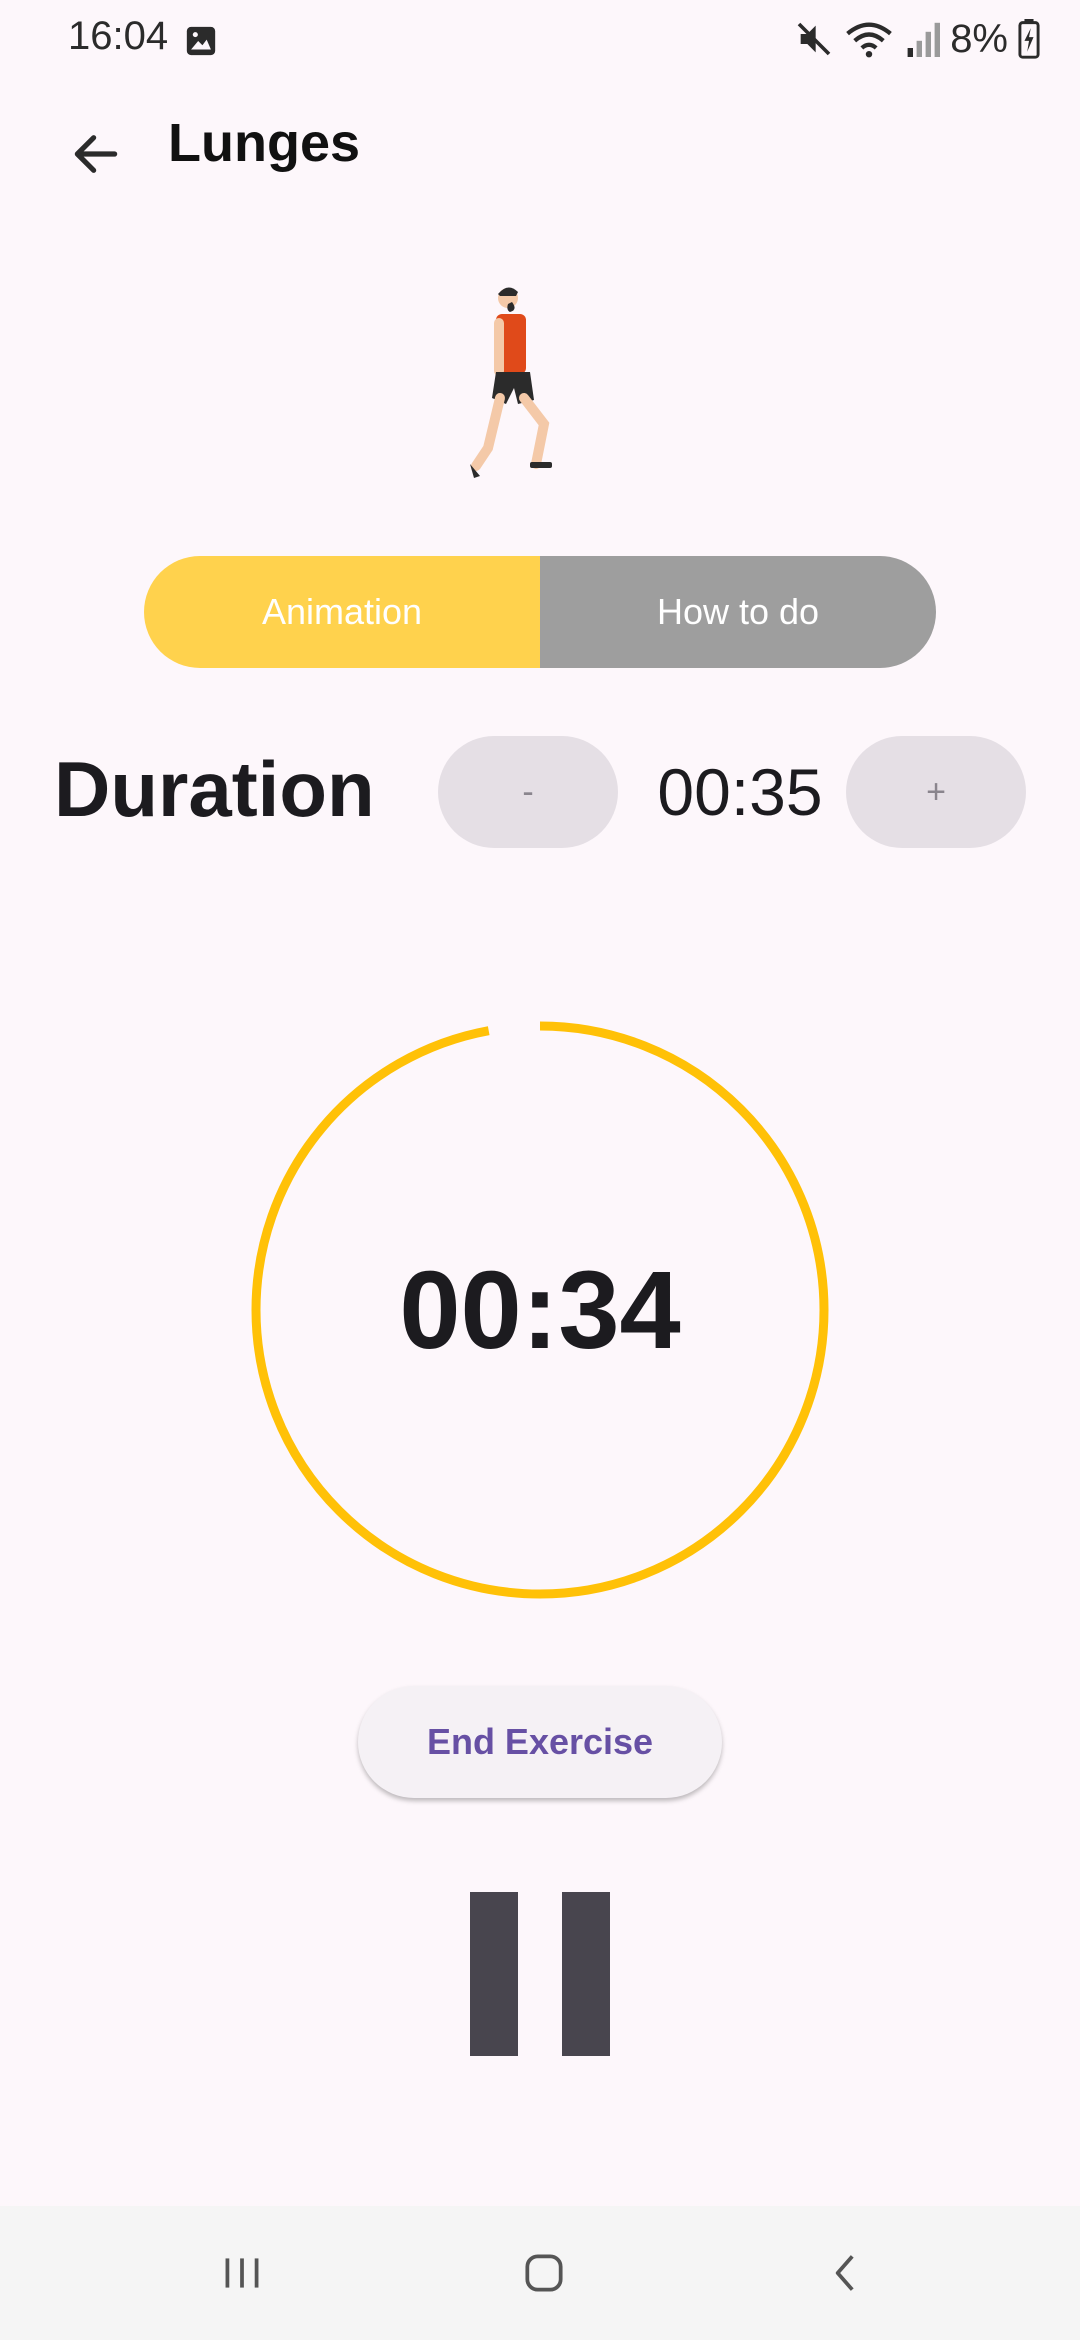 The image size is (1080, 2340). I want to click on duration-value: 00:35, so click(740, 792).